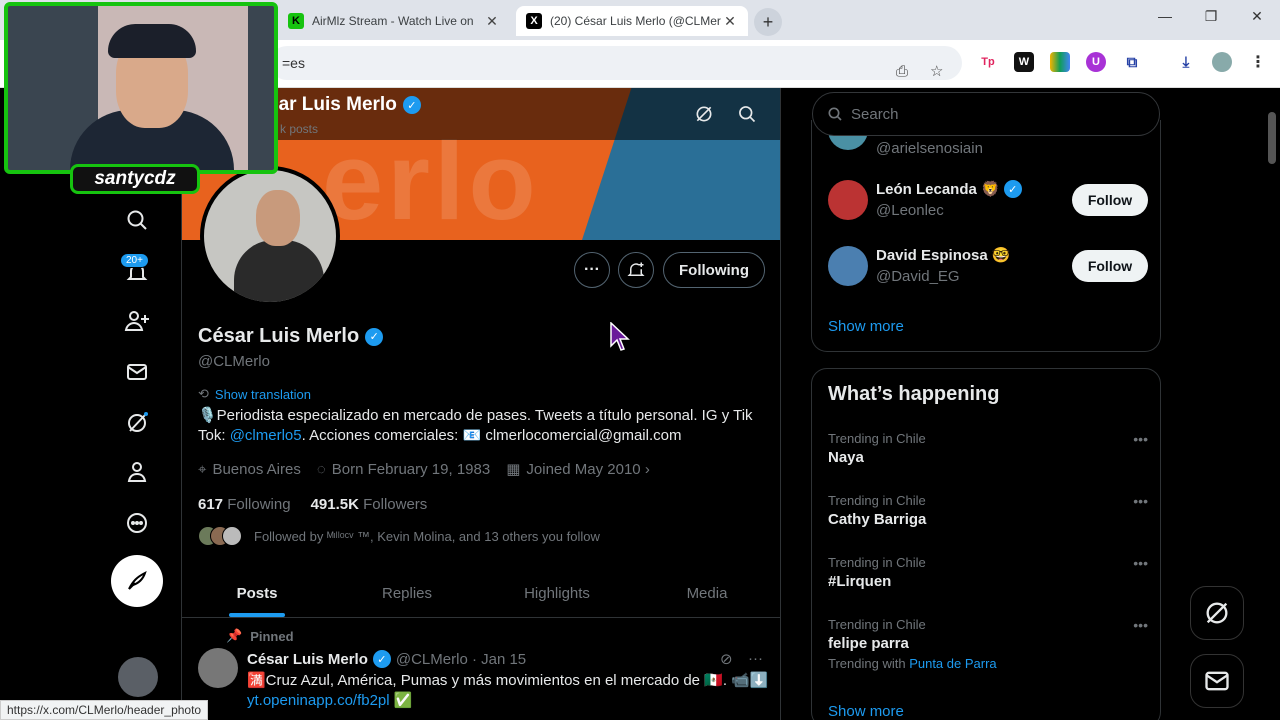  I want to click on compose-post-button, so click(137, 581).